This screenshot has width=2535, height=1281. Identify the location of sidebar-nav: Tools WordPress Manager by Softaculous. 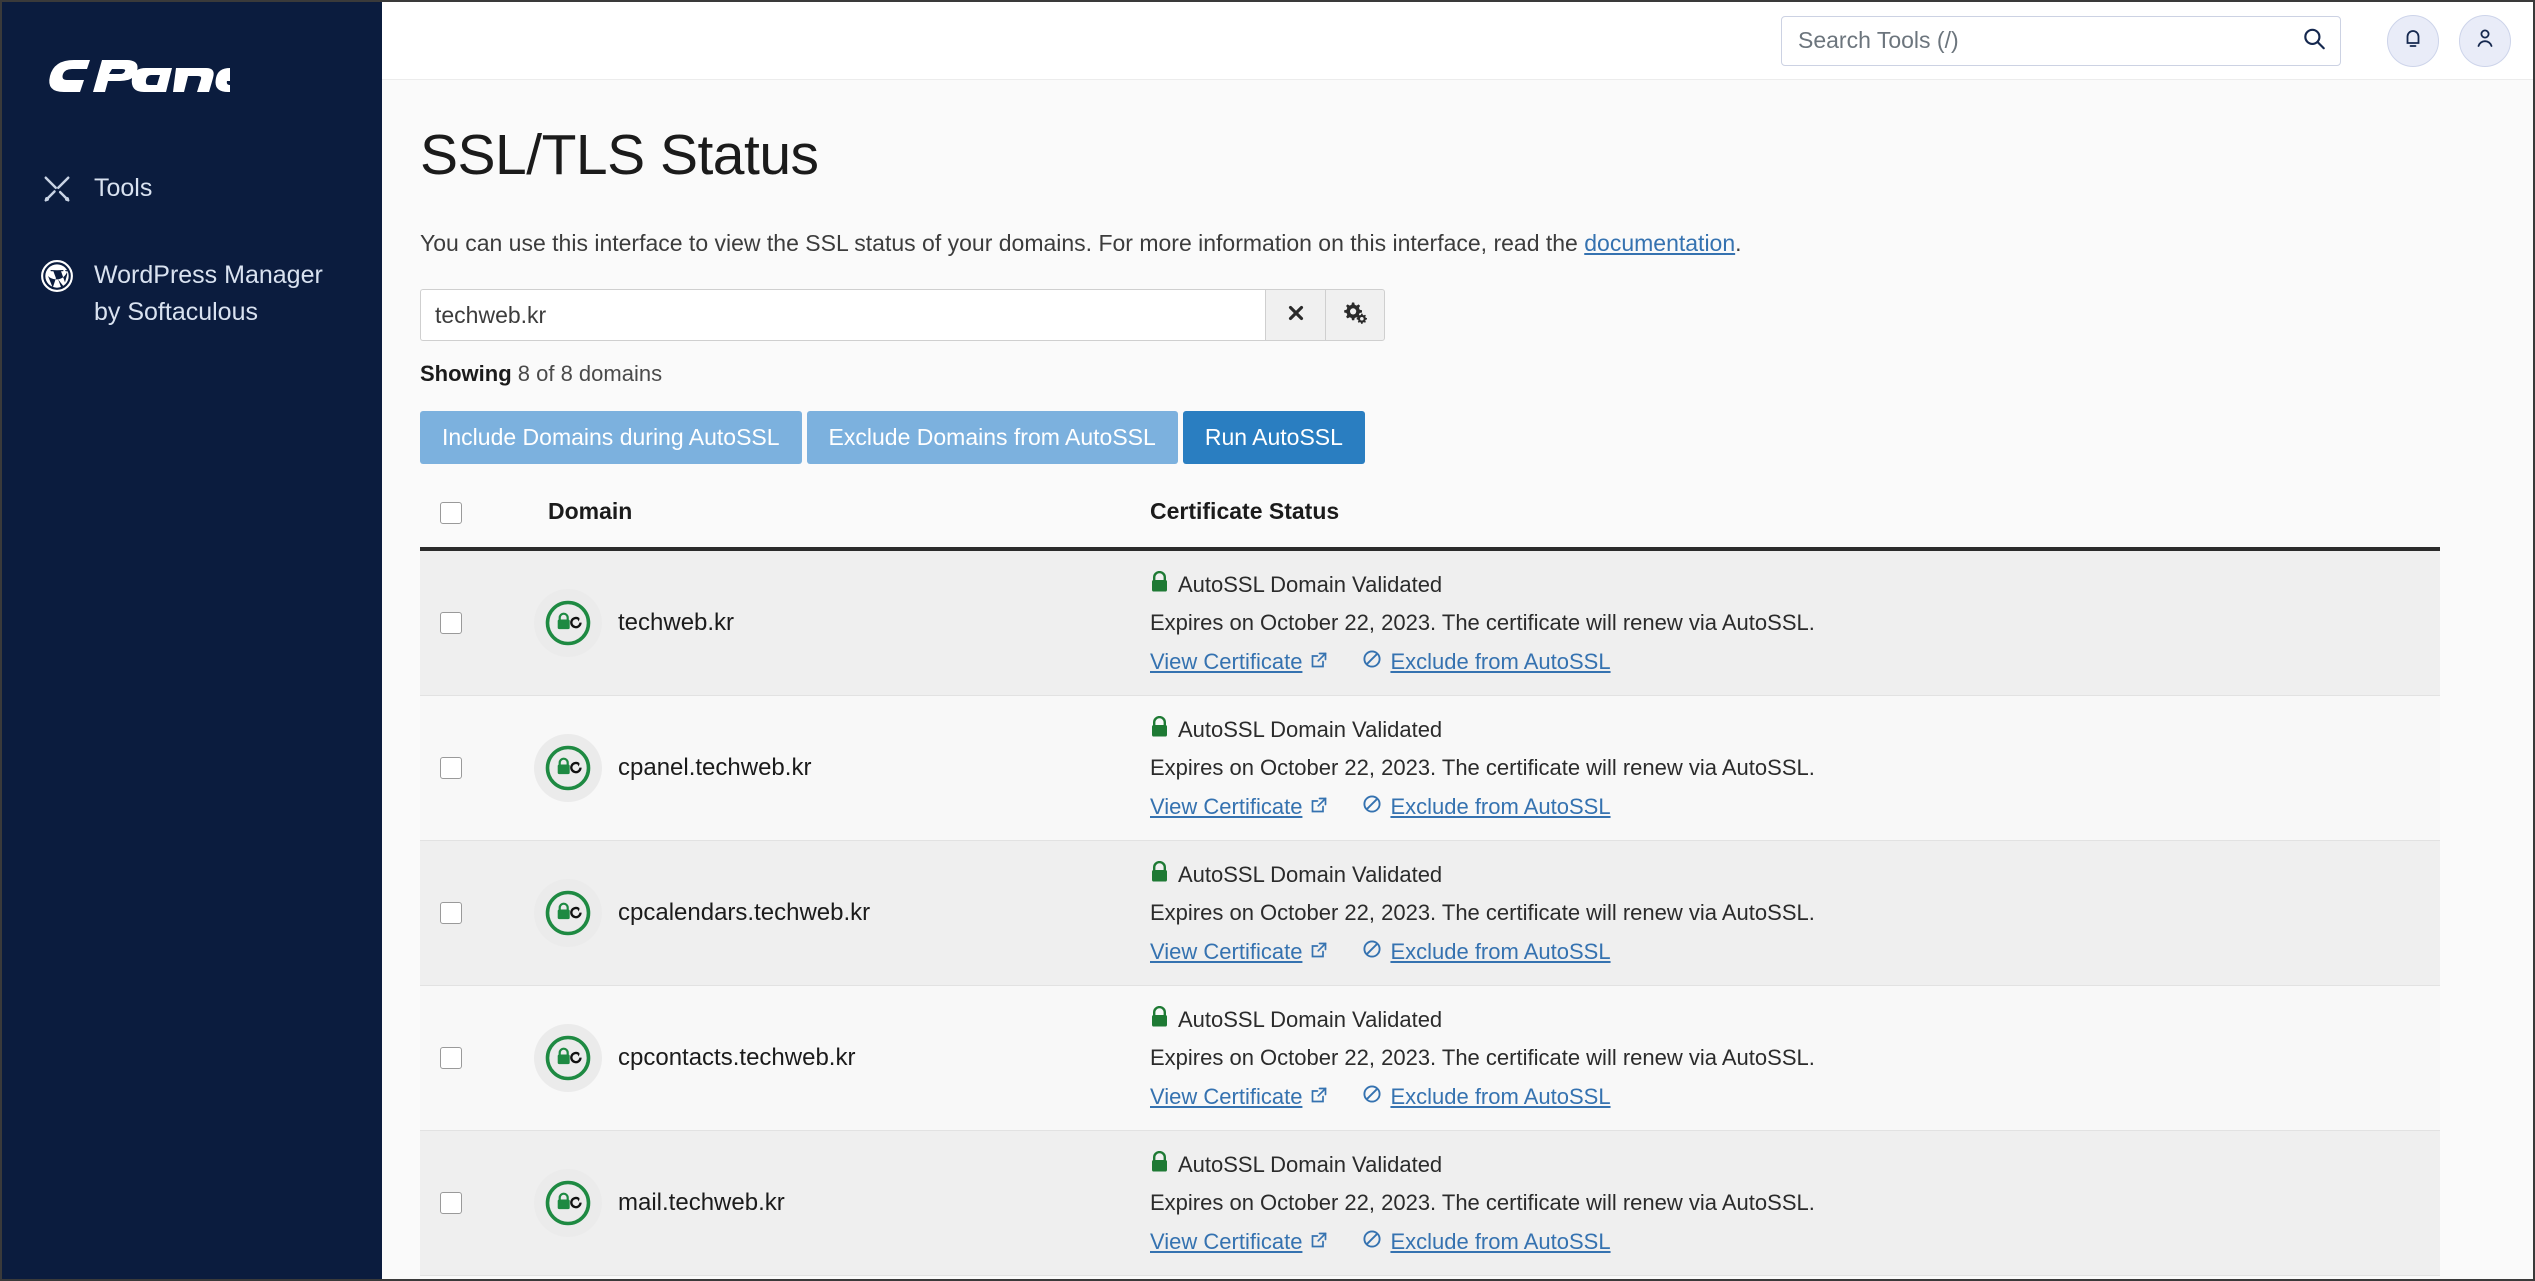
(192, 250).